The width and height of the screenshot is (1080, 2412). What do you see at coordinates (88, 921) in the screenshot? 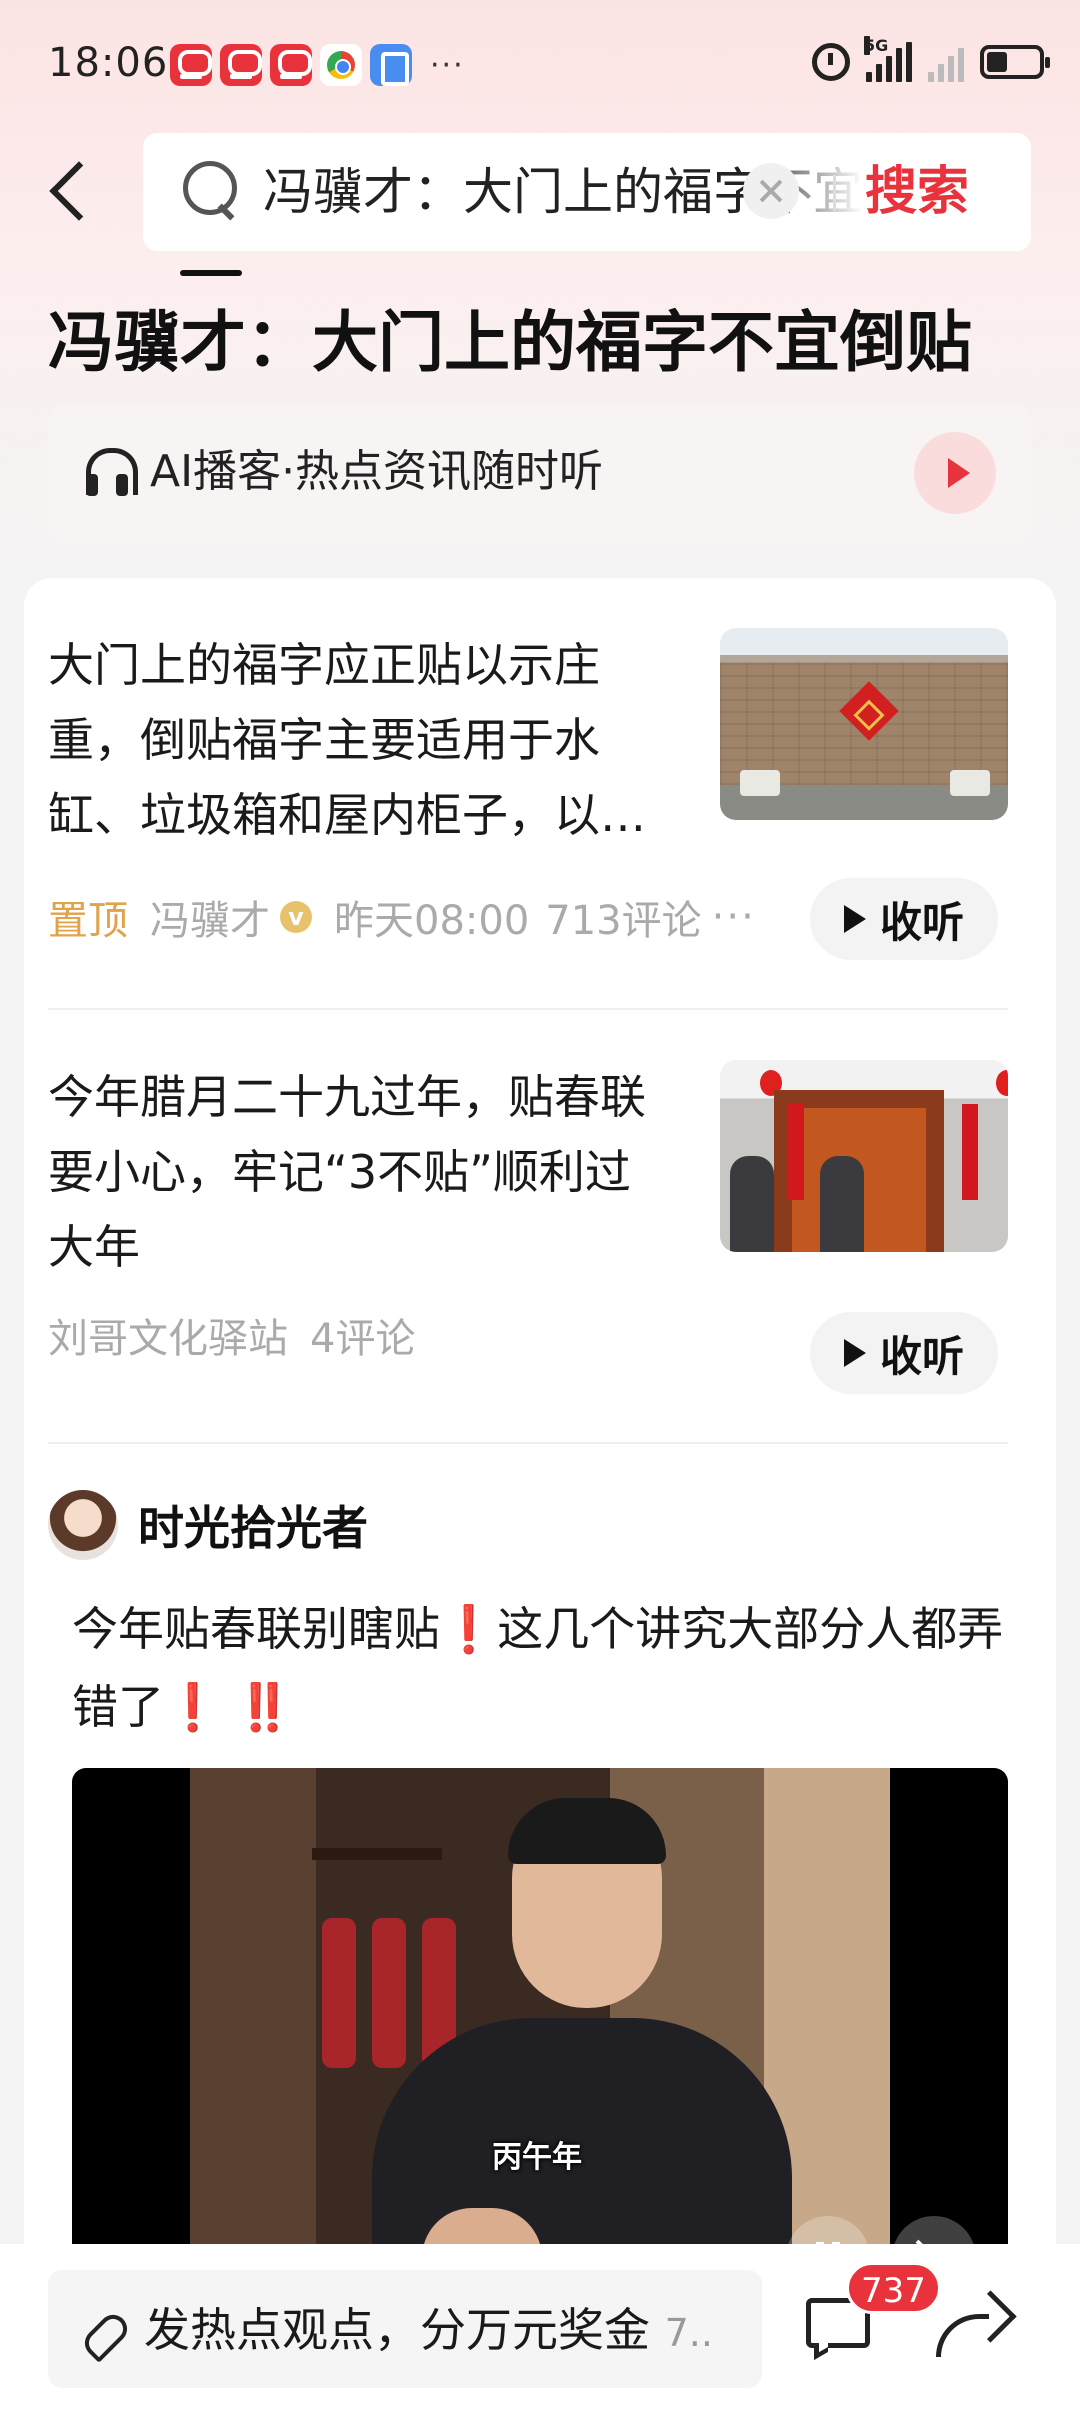
I see `pinned-tag: 置顶` at bounding box center [88, 921].